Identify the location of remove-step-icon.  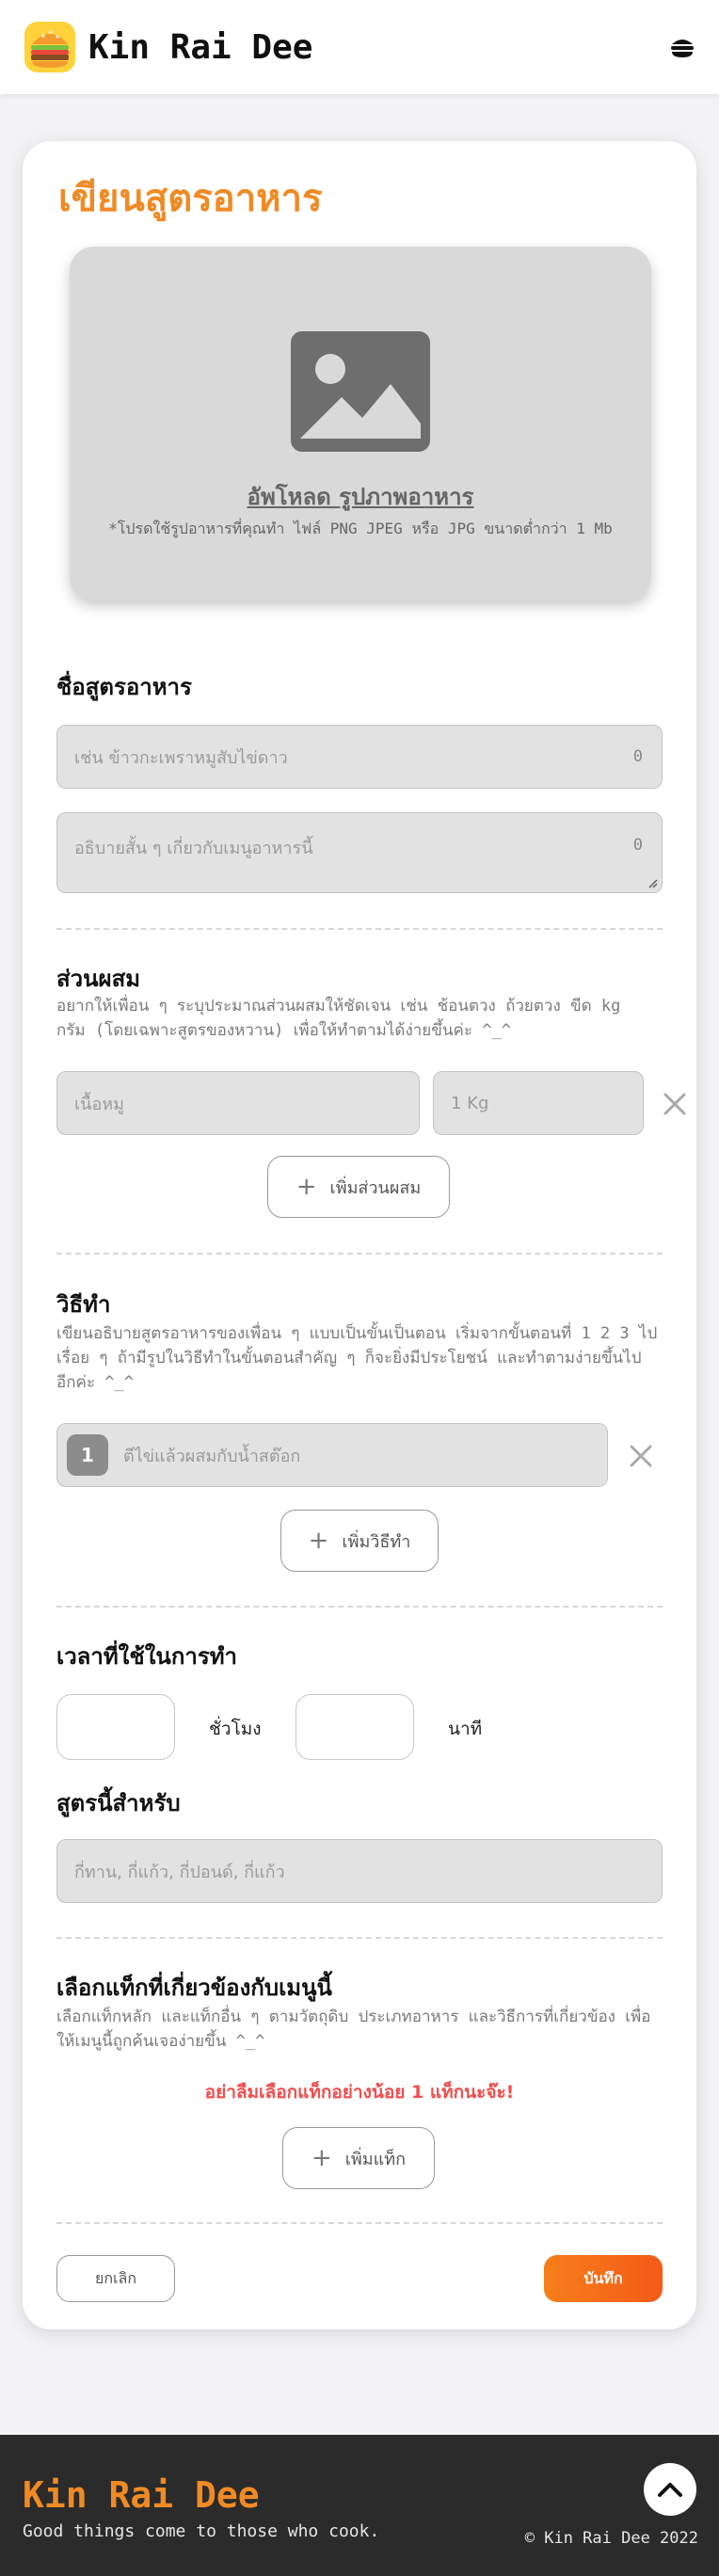
(641, 1456).